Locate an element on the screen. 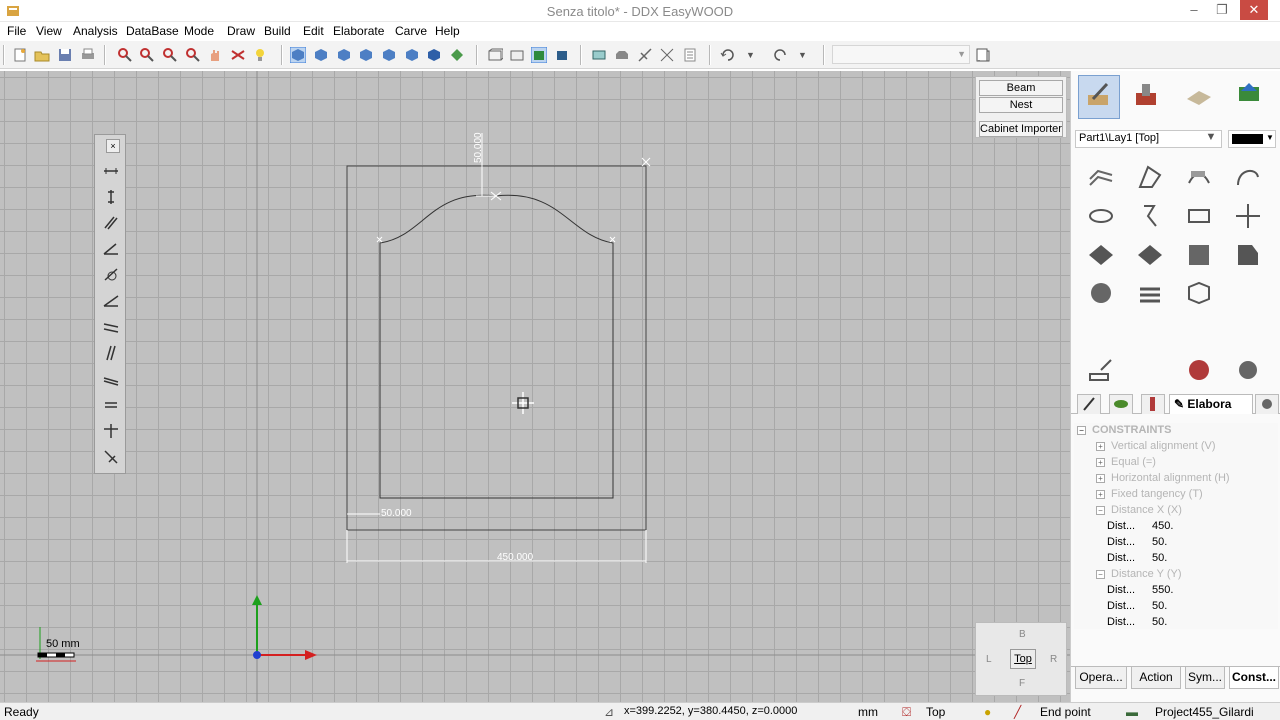  cross-line-icon is located at coordinates (111, 431).